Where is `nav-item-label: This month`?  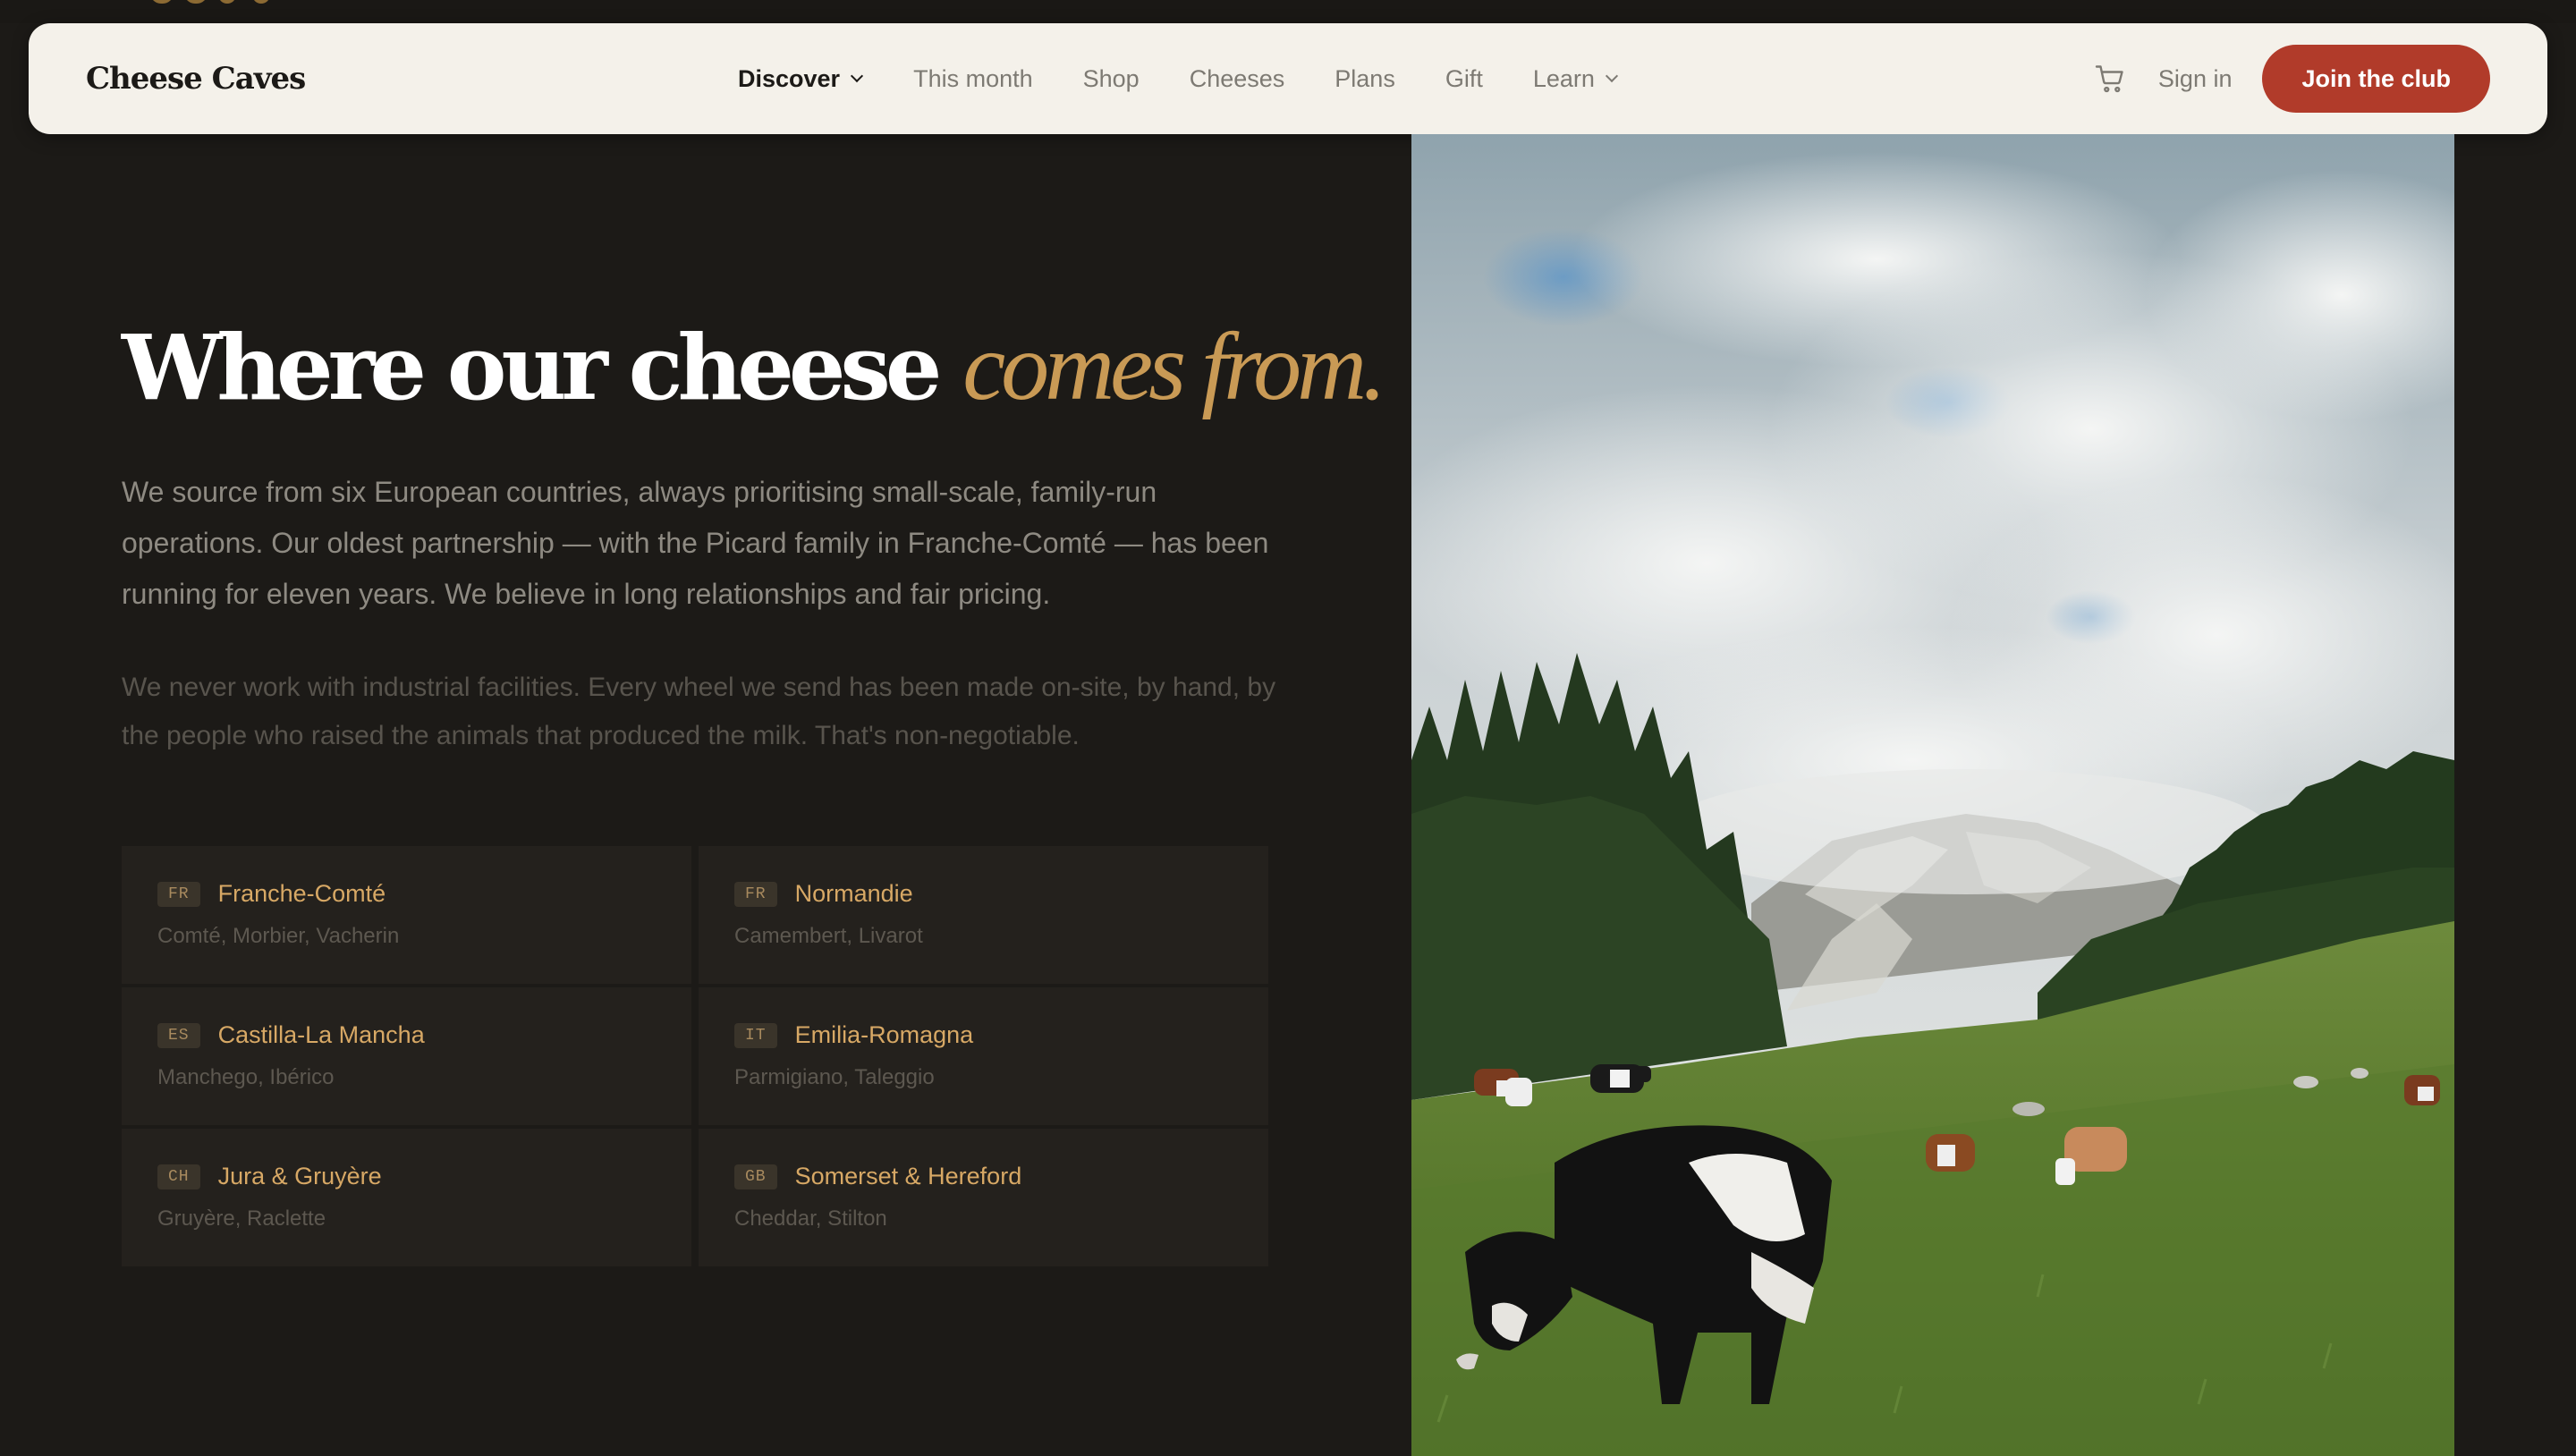
nav-item-label: This month is located at coordinates (973, 78).